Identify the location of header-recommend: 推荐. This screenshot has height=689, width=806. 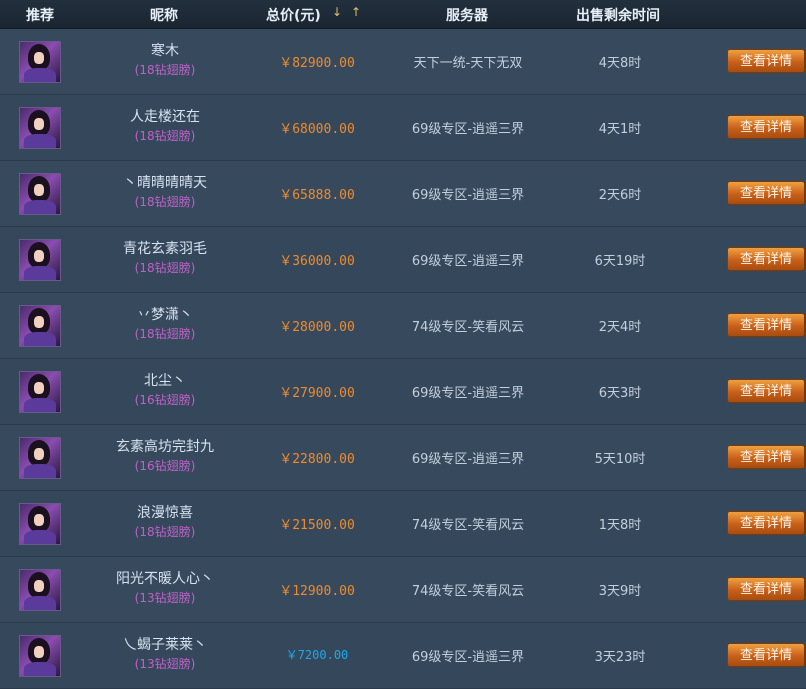
(40, 16).